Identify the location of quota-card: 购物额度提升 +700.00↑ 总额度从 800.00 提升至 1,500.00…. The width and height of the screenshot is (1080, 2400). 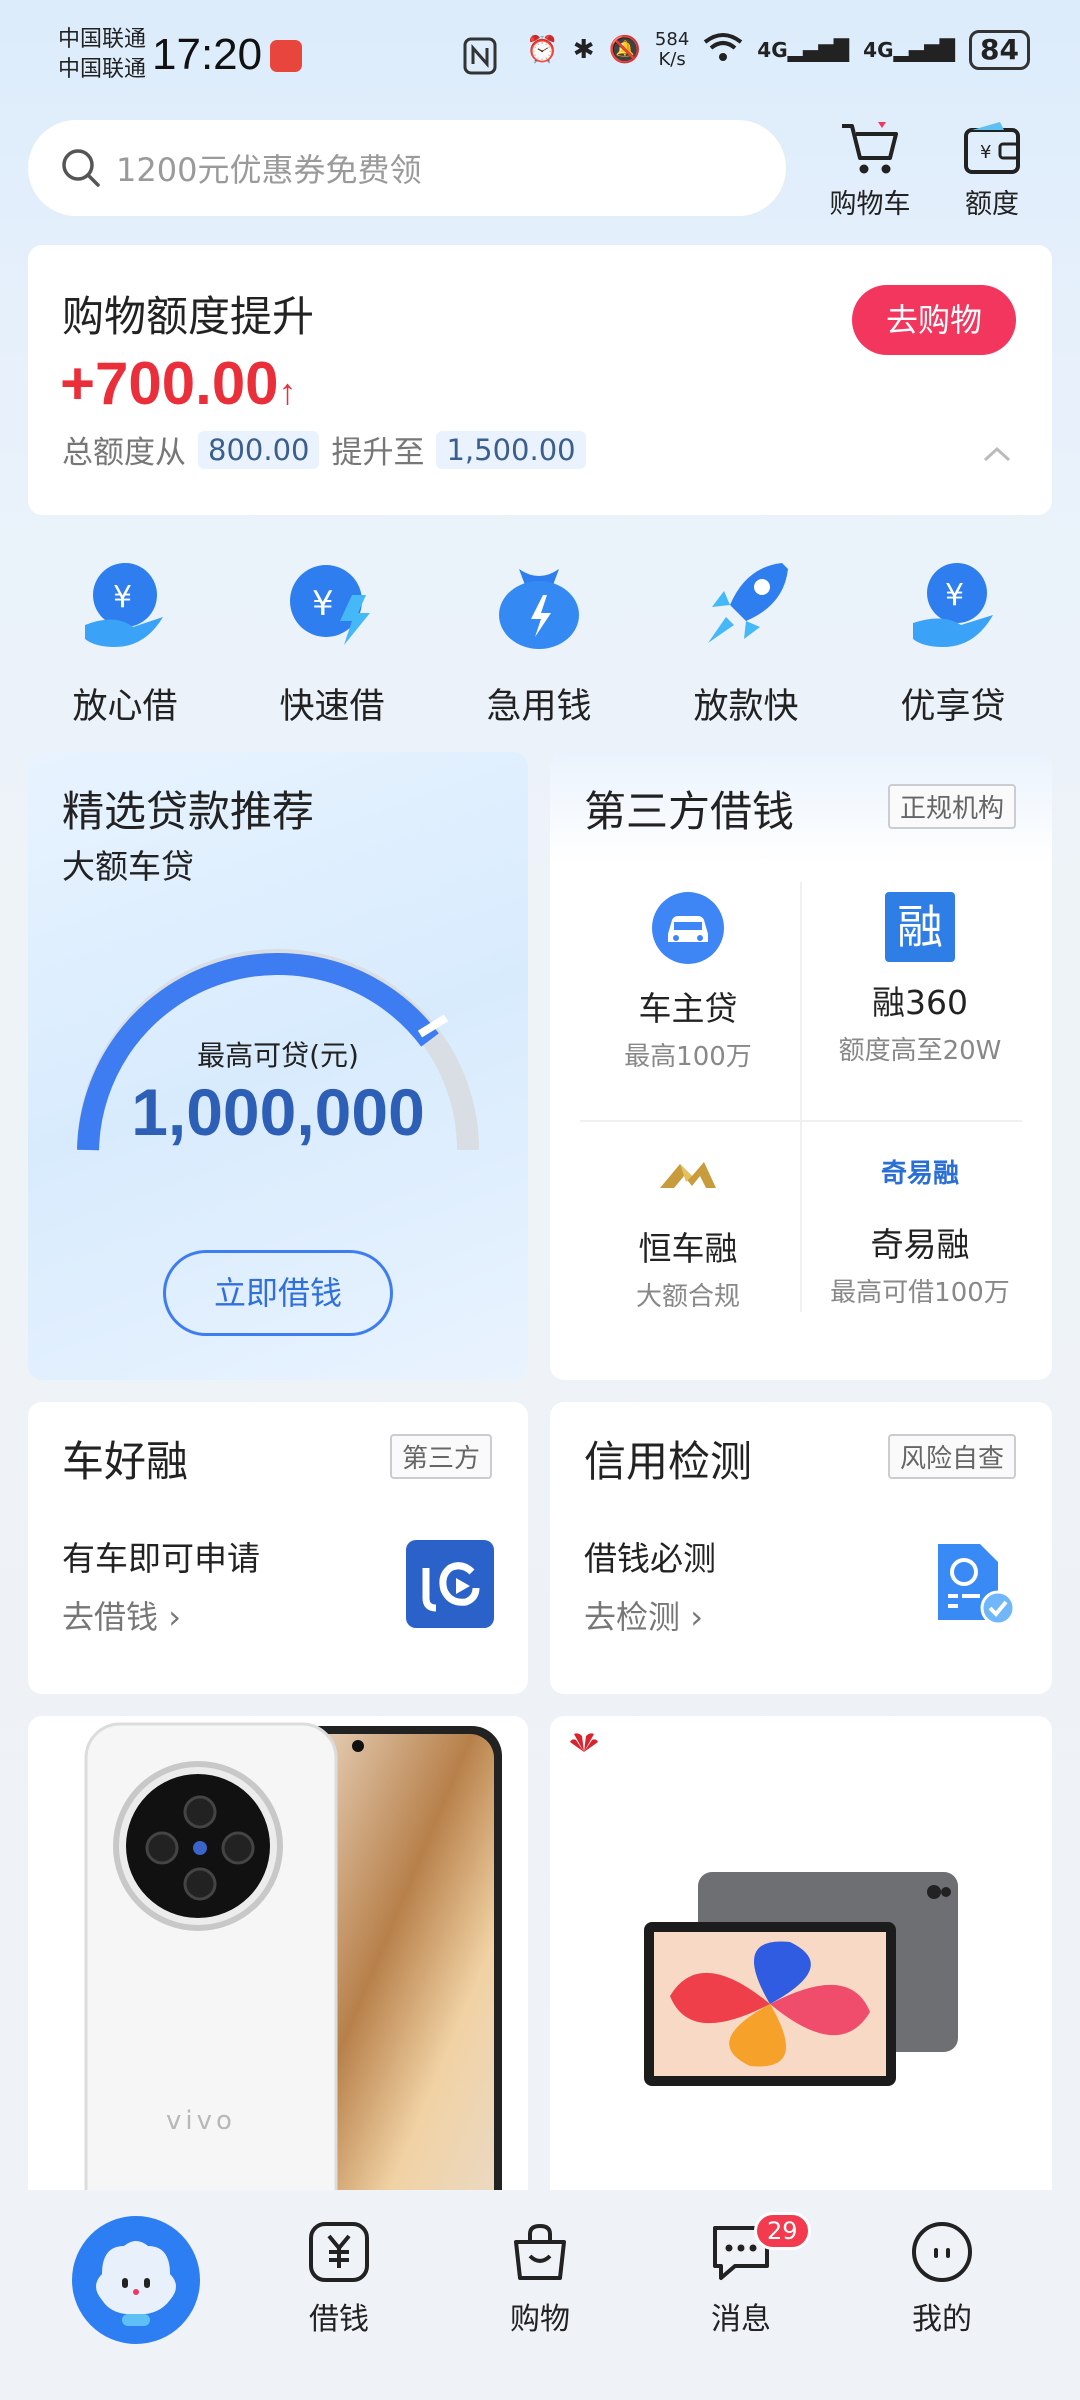
(540, 380).